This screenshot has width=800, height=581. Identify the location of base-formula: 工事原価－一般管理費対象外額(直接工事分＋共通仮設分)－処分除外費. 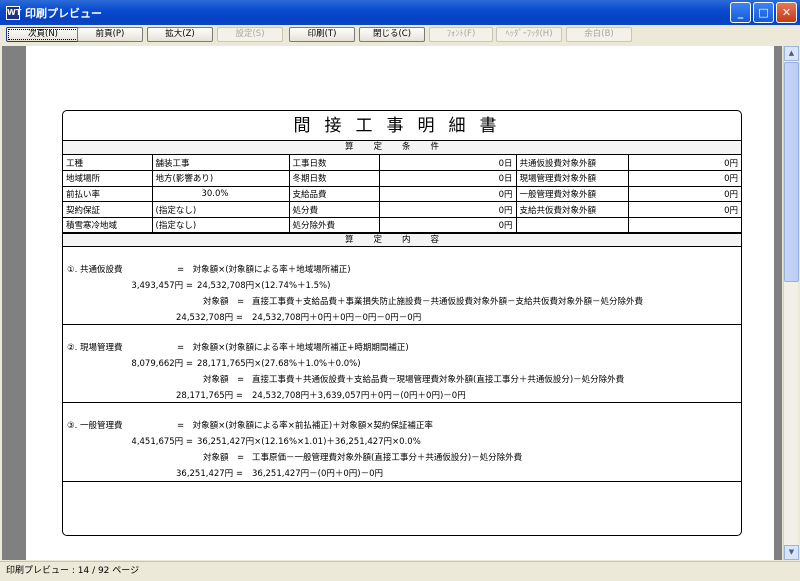
(387, 458).